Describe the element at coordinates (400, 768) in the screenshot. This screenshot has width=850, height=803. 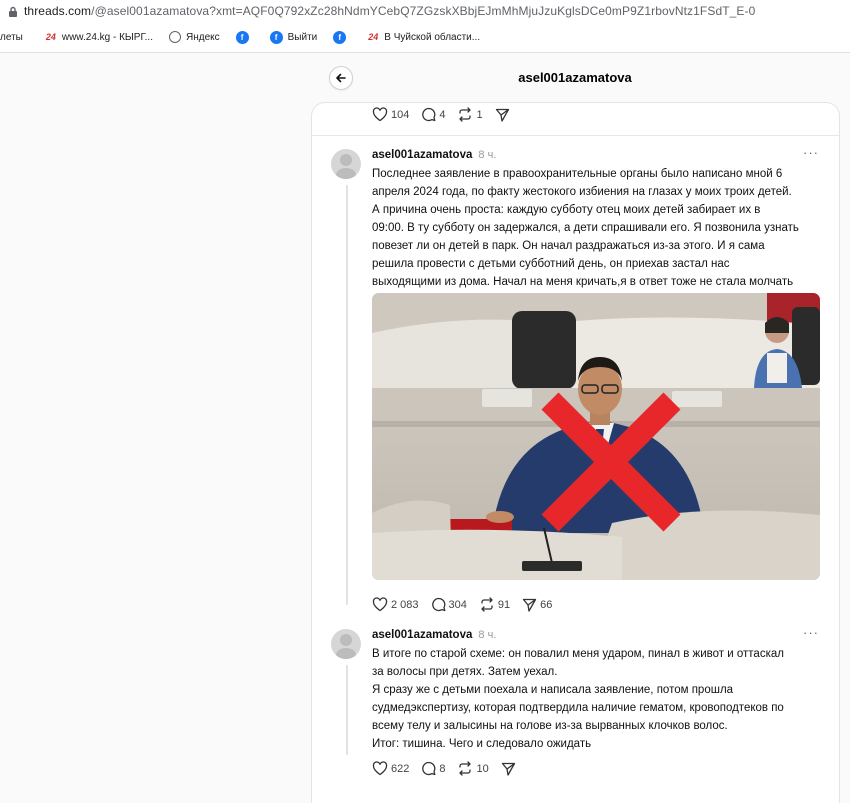
I see `like-count: 622` at that location.